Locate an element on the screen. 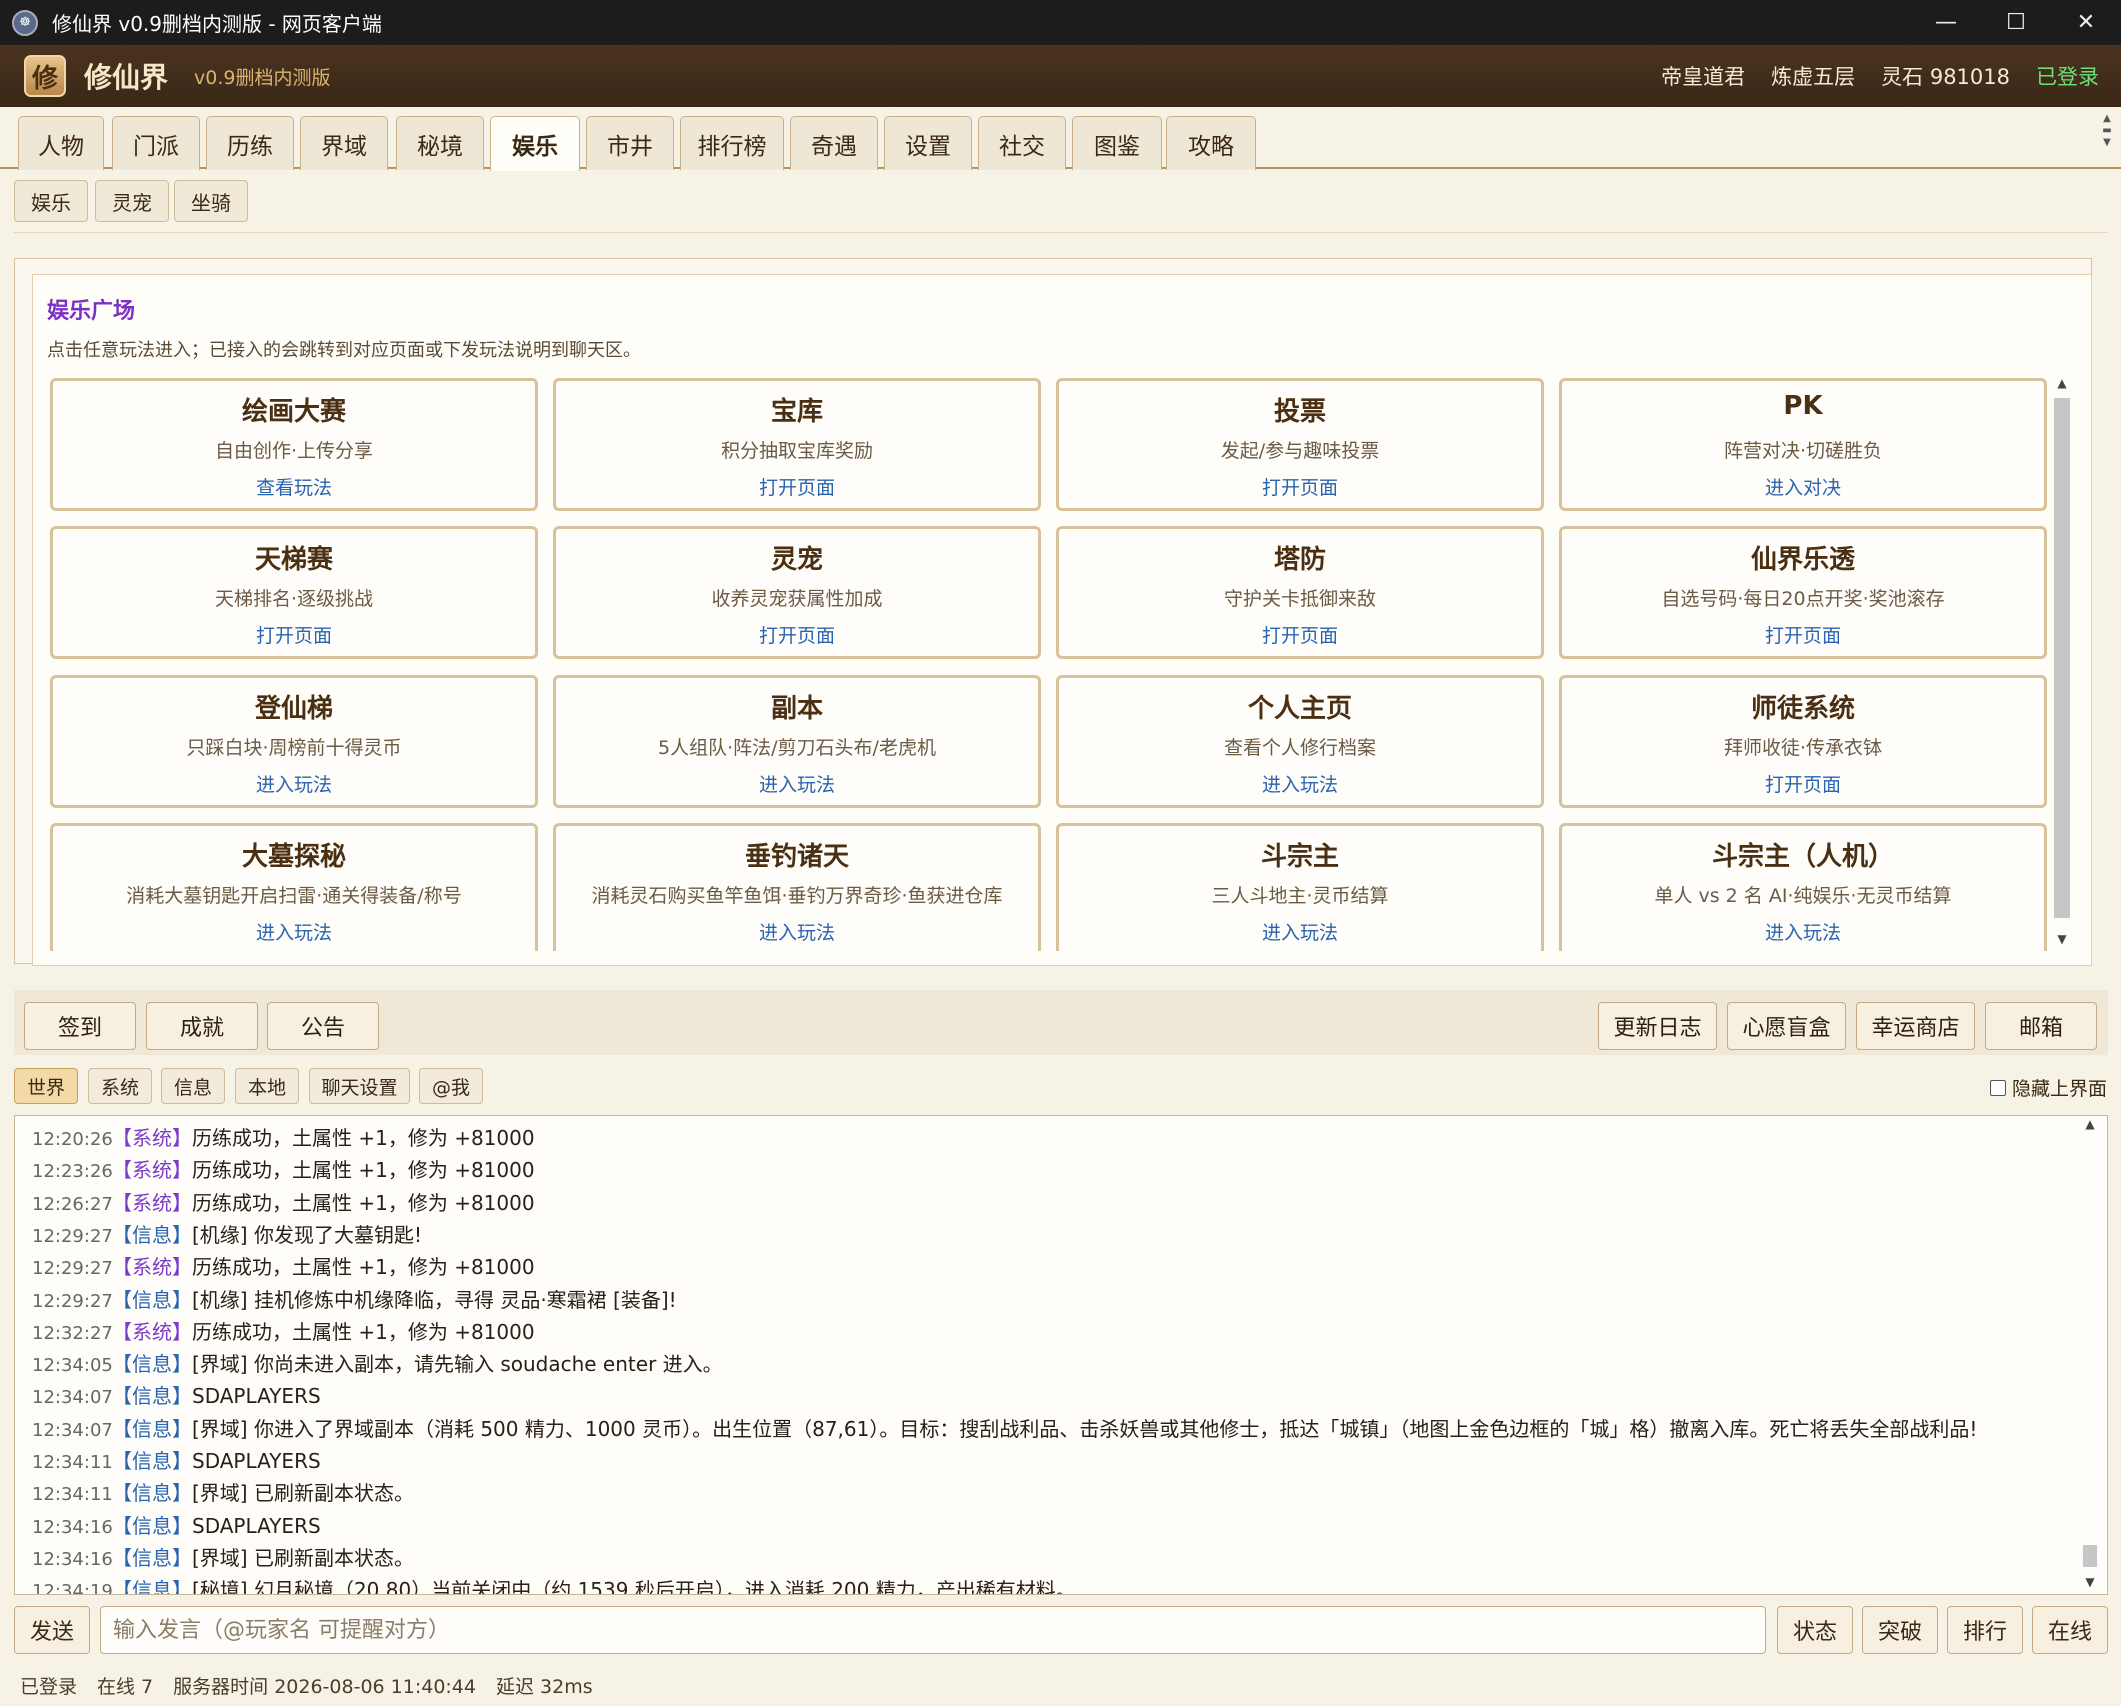 This screenshot has width=2121, height=1706. chat-tab-world: 世界 is located at coordinates (46, 1086).